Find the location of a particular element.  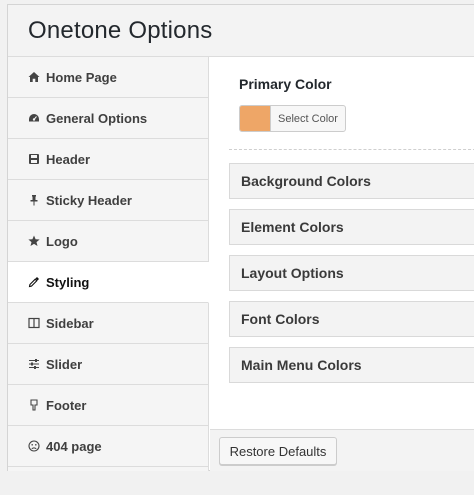

sidebar-item-footer: Footer is located at coordinates (108, 405).